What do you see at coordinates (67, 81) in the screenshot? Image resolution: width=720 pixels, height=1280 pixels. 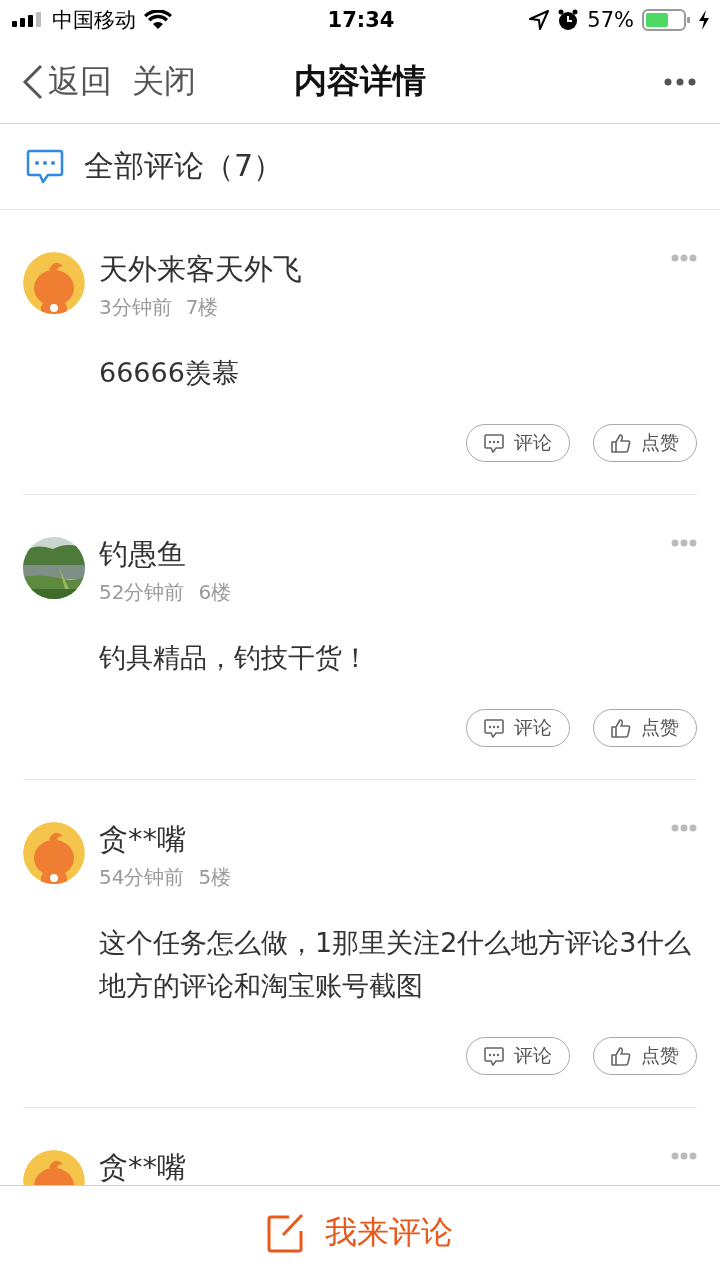 I see `back-button: 返回` at bounding box center [67, 81].